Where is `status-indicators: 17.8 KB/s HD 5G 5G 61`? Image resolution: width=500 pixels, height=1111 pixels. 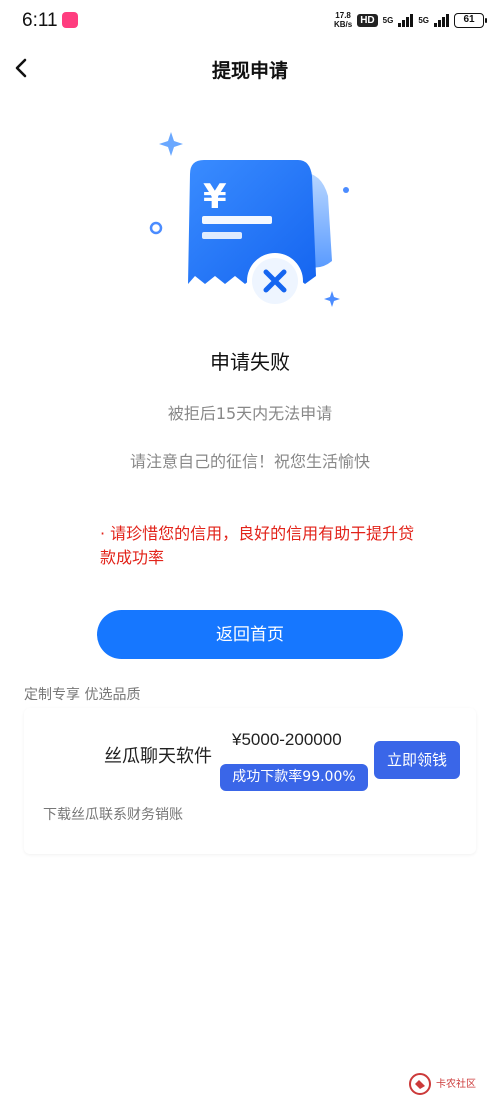
status-indicators: 17.8 KB/s HD 5G 5G 61 is located at coordinates (410, 20).